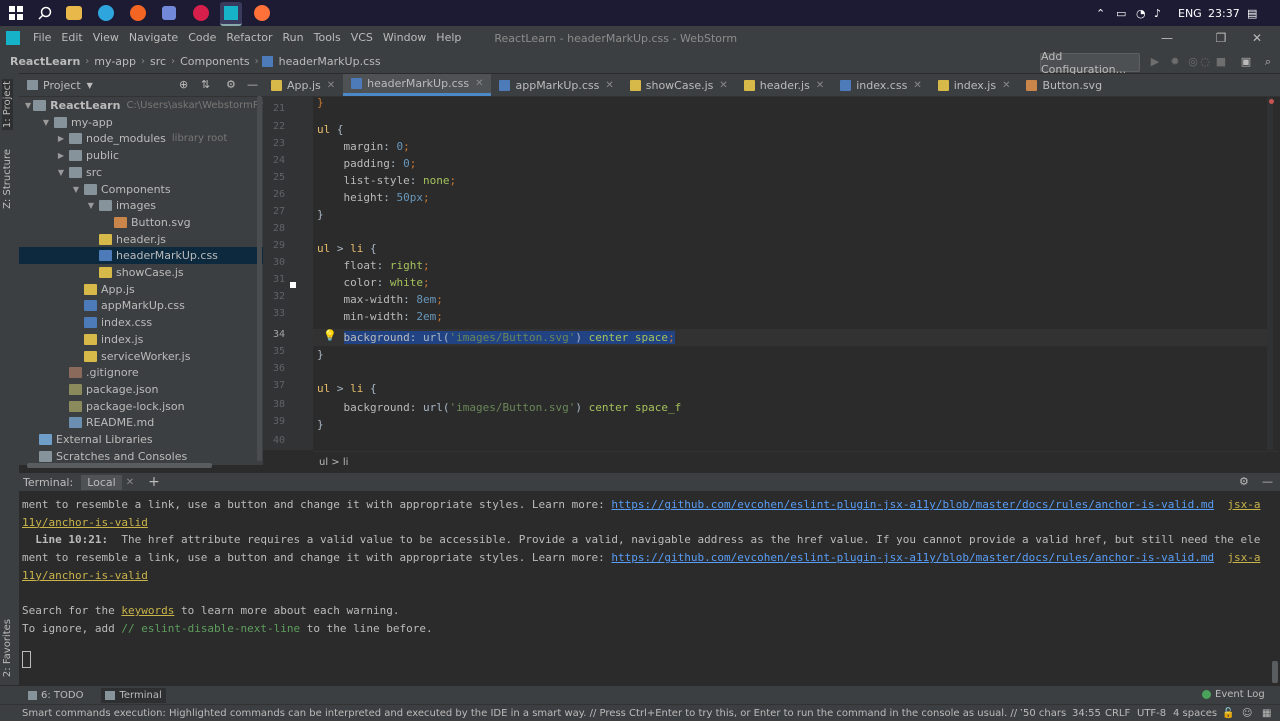  What do you see at coordinates (74, 13) in the screenshot?
I see `file-explorer-icon` at bounding box center [74, 13].